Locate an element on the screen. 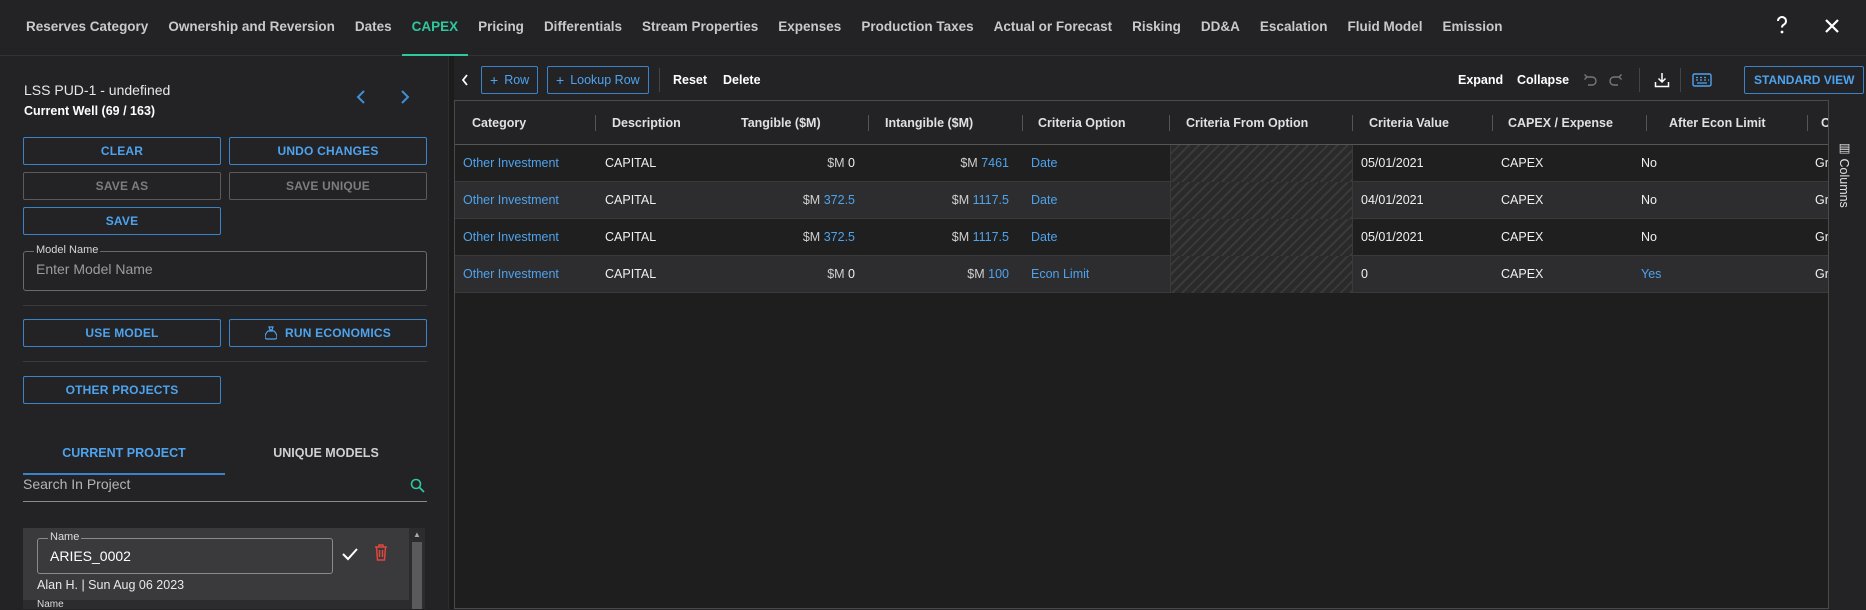  model-list-scrollbar: ▲ is located at coordinates (417, 568).